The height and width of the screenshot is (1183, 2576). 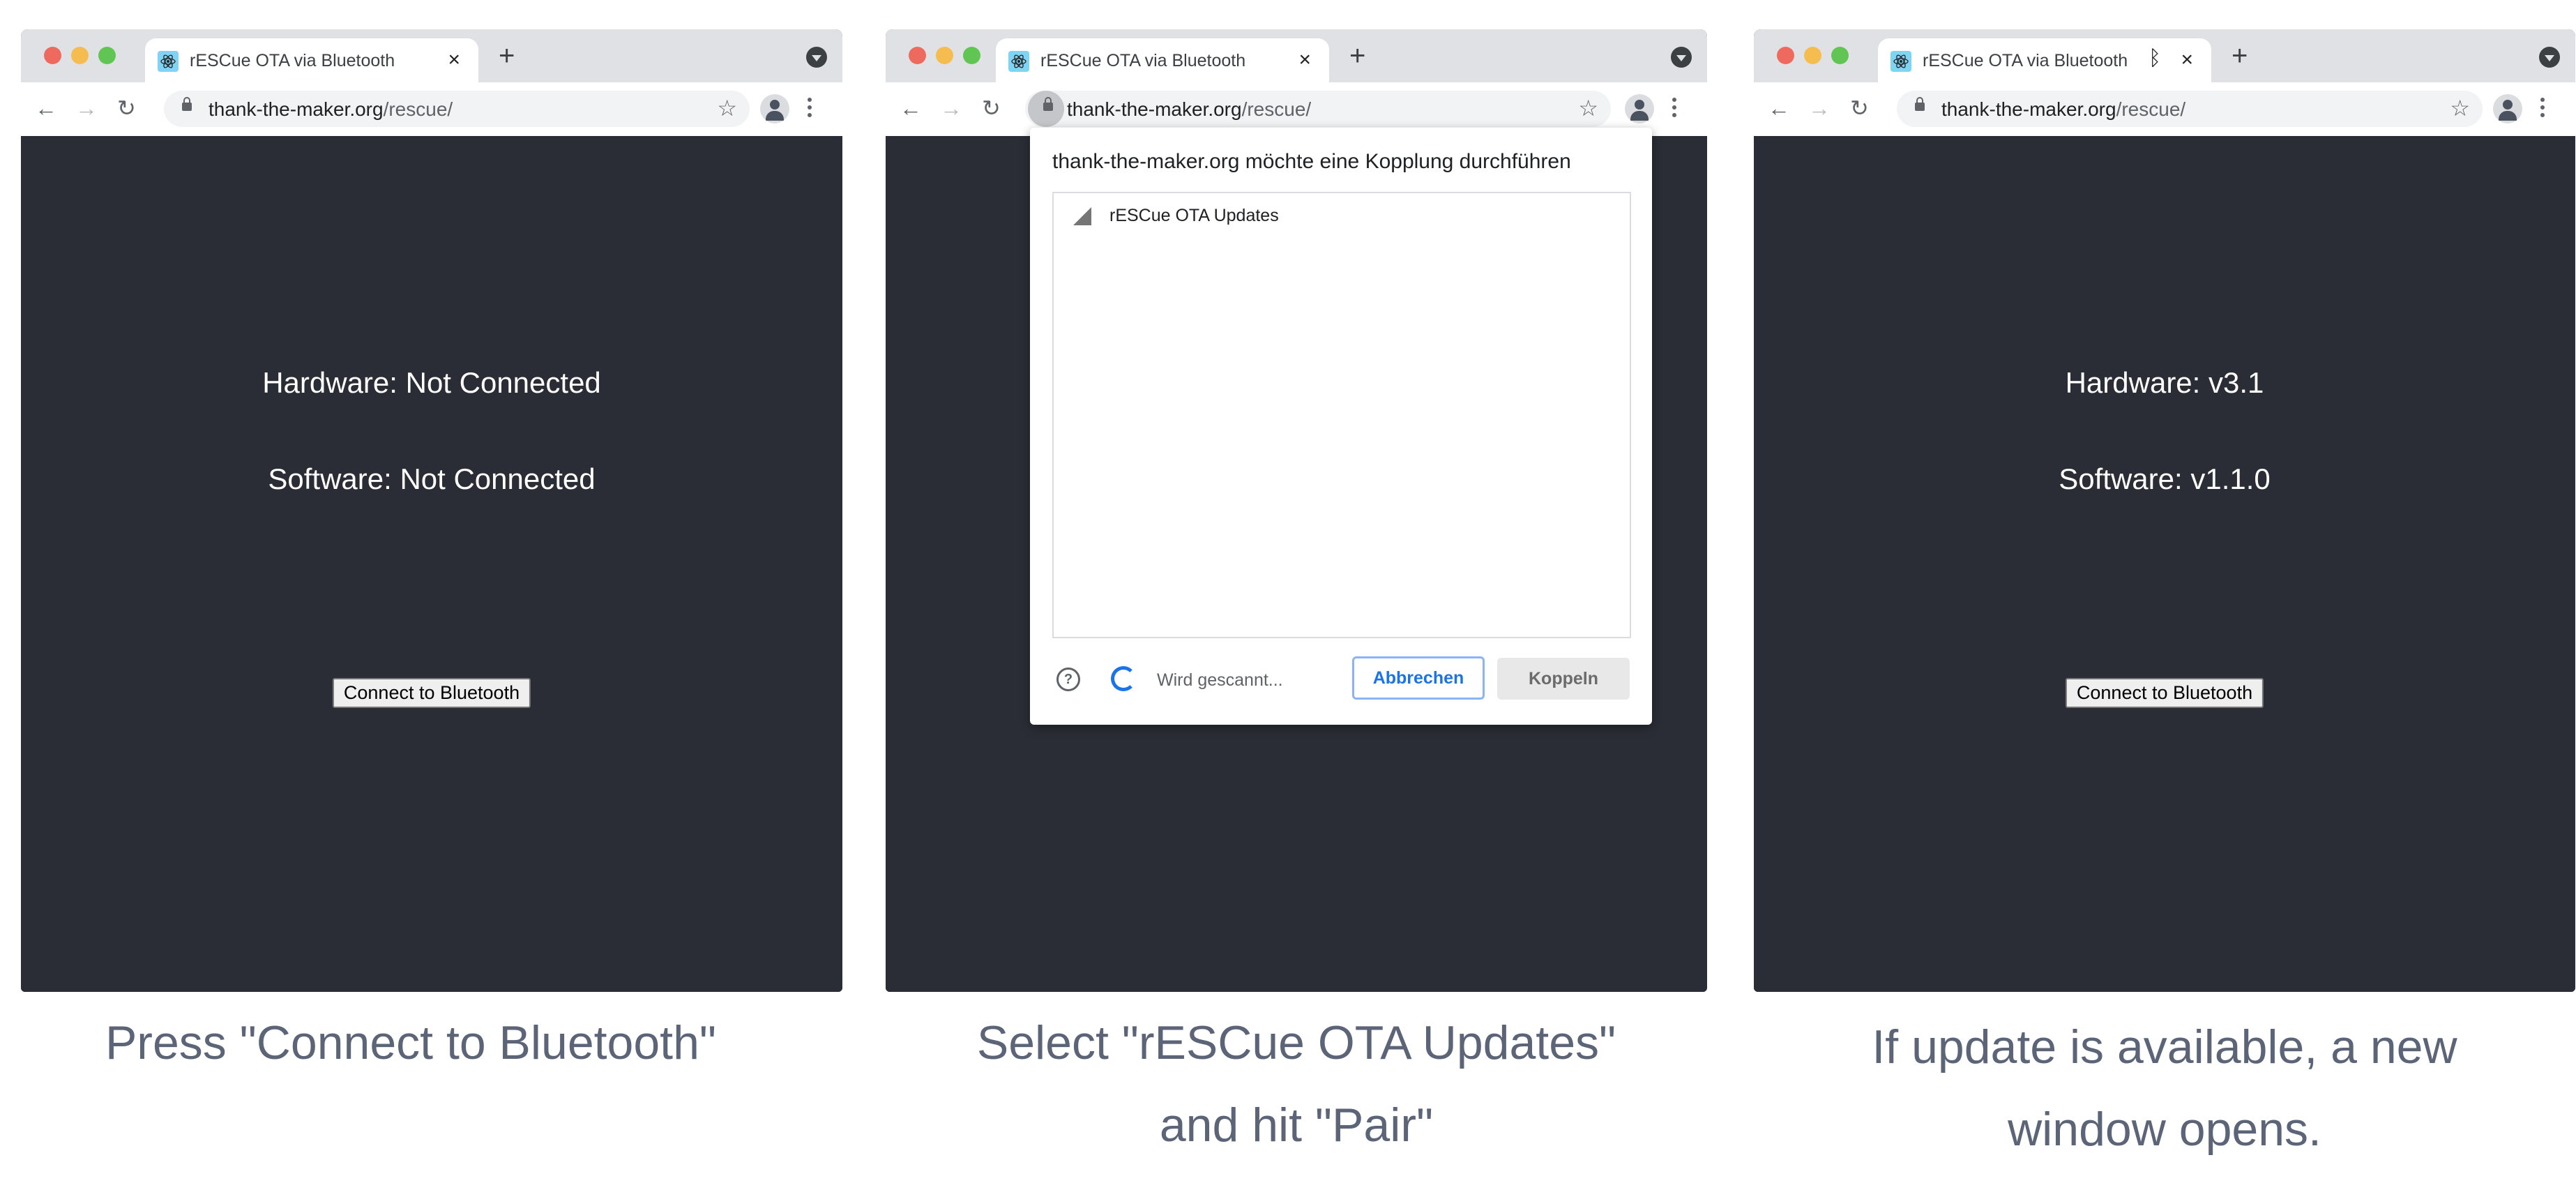 What do you see at coordinates (1341, 680) in the screenshot?
I see `dialog-footer: ? Wird gescannt... Abbrechen Koppeln` at bounding box center [1341, 680].